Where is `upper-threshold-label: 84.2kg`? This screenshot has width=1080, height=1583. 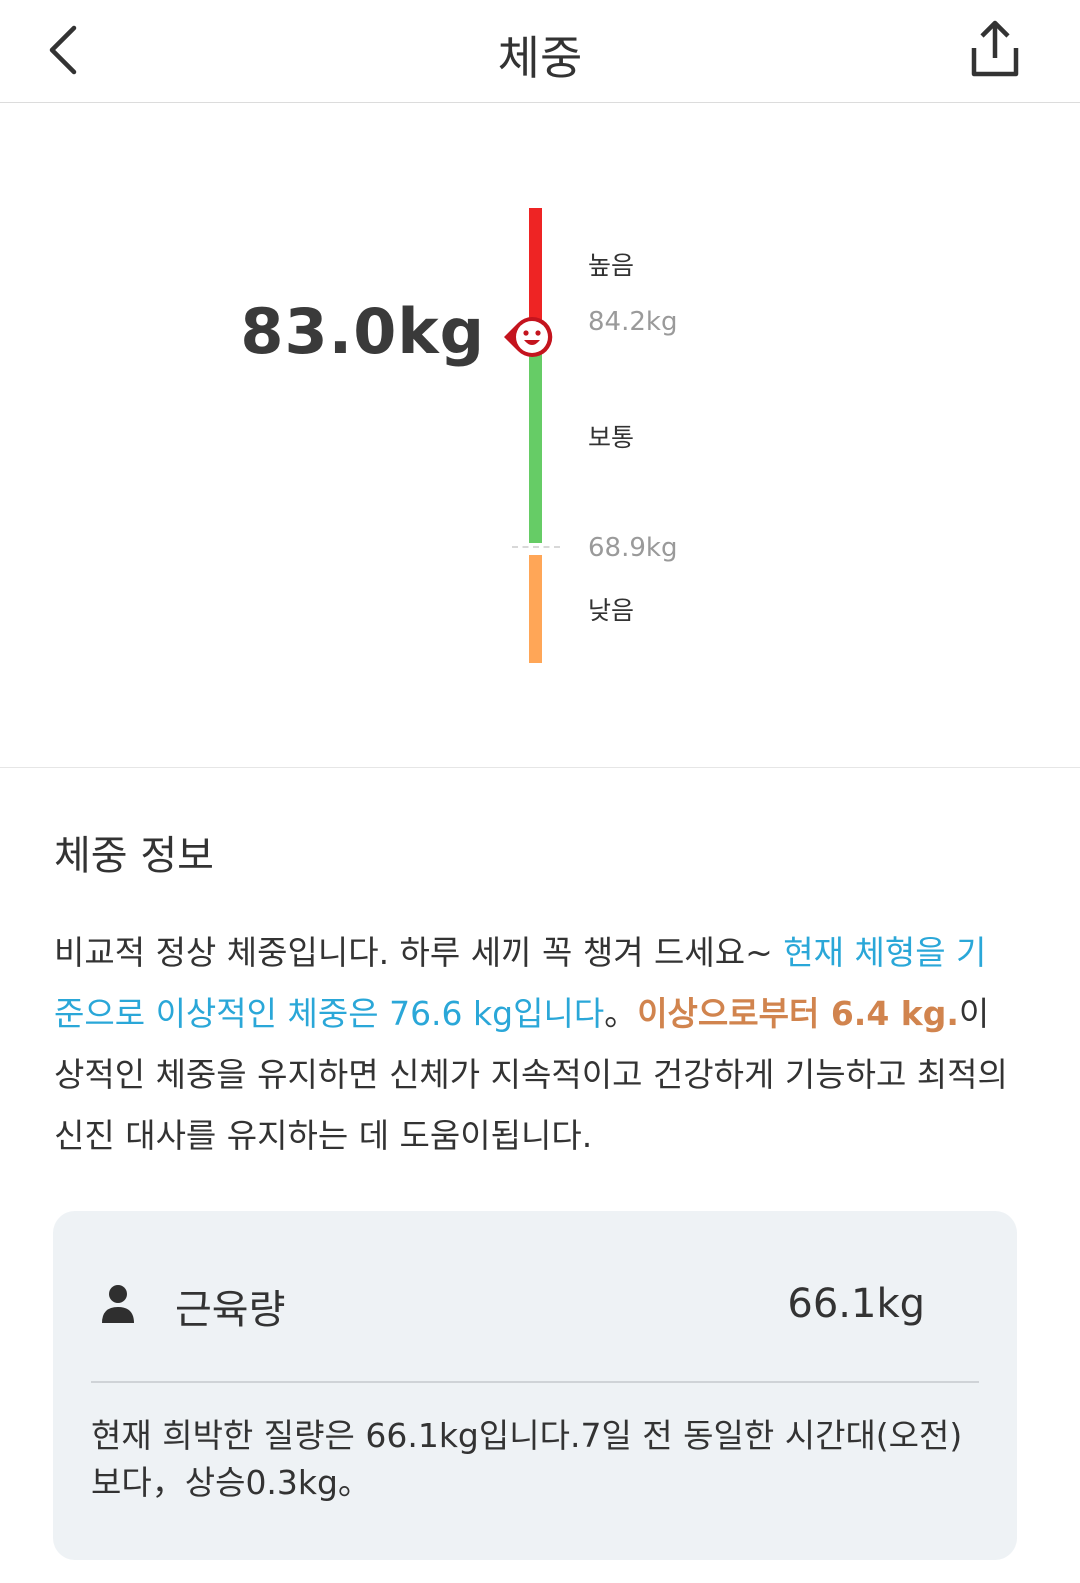
upper-threshold-label: 84.2kg is located at coordinates (633, 322).